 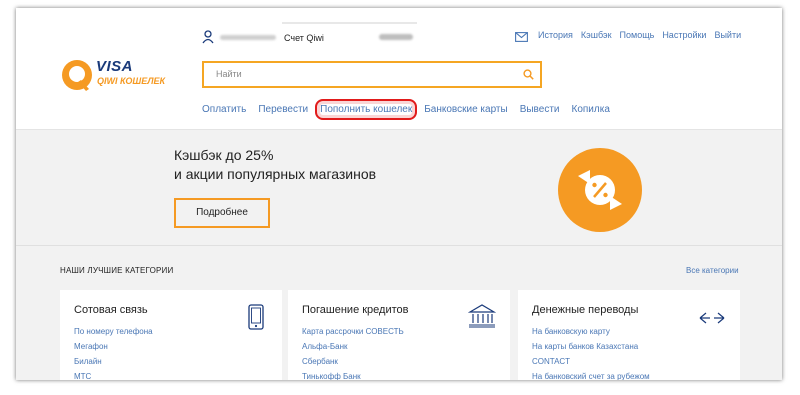 What do you see at coordinates (113, 346) in the screenshot?
I see `category-link: Мегафон` at bounding box center [113, 346].